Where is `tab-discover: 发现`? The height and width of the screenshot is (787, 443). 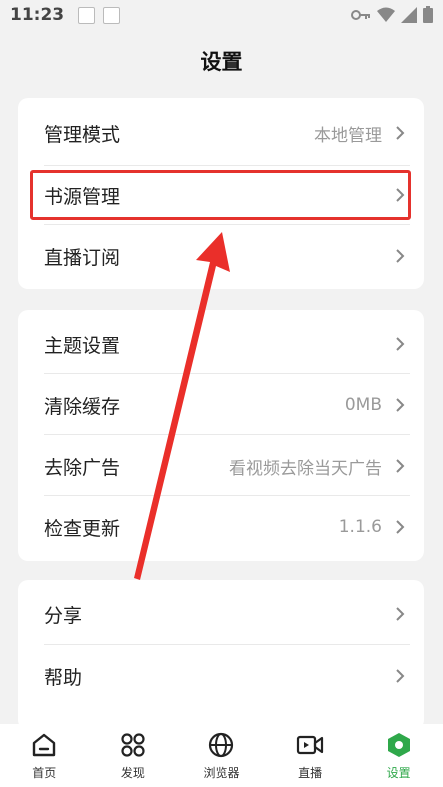
tab-discover: 发现 is located at coordinates (133, 755).